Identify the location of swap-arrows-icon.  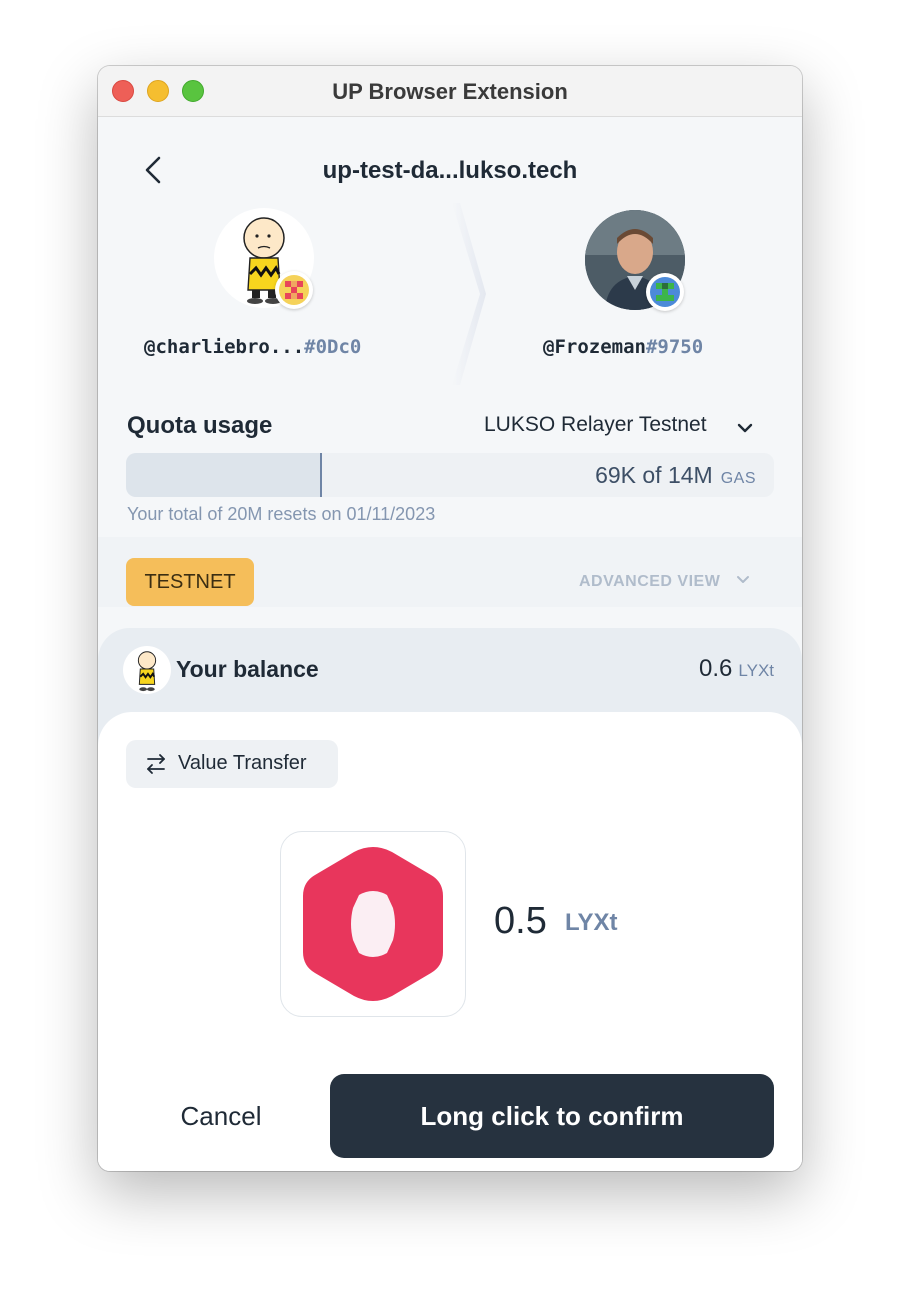
(156, 764).